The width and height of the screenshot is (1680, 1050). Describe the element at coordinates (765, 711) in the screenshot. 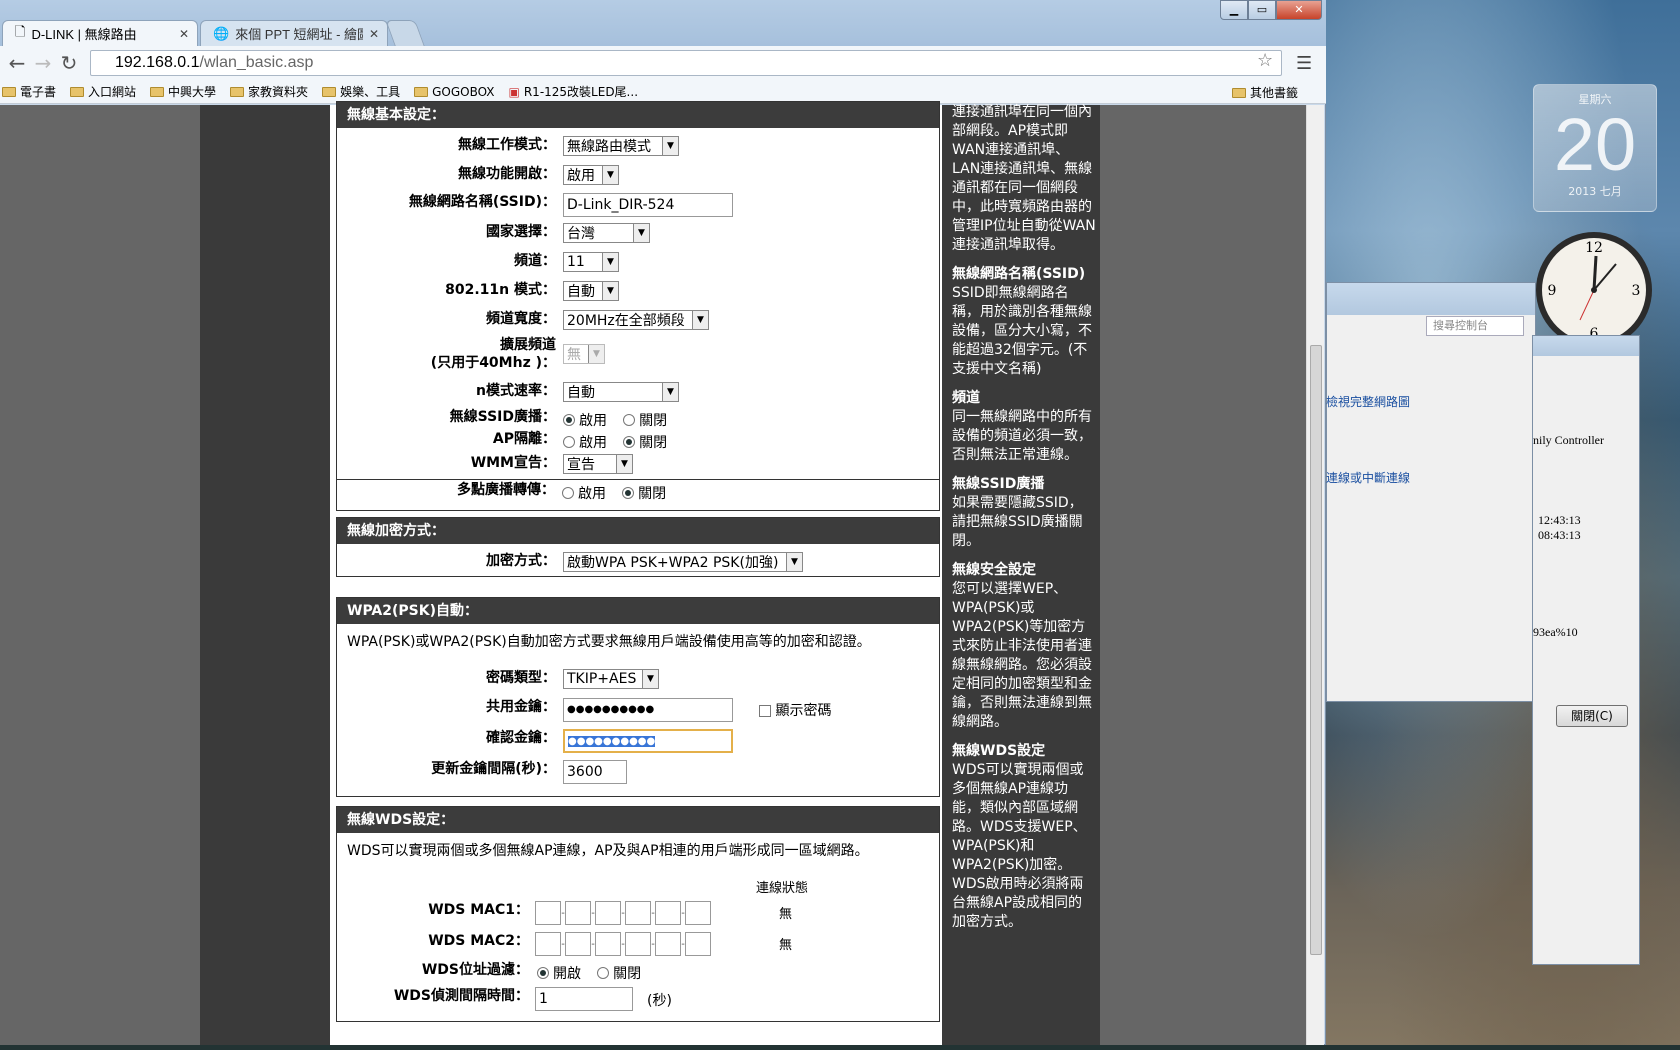

I see `show-password-checkbox` at that location.